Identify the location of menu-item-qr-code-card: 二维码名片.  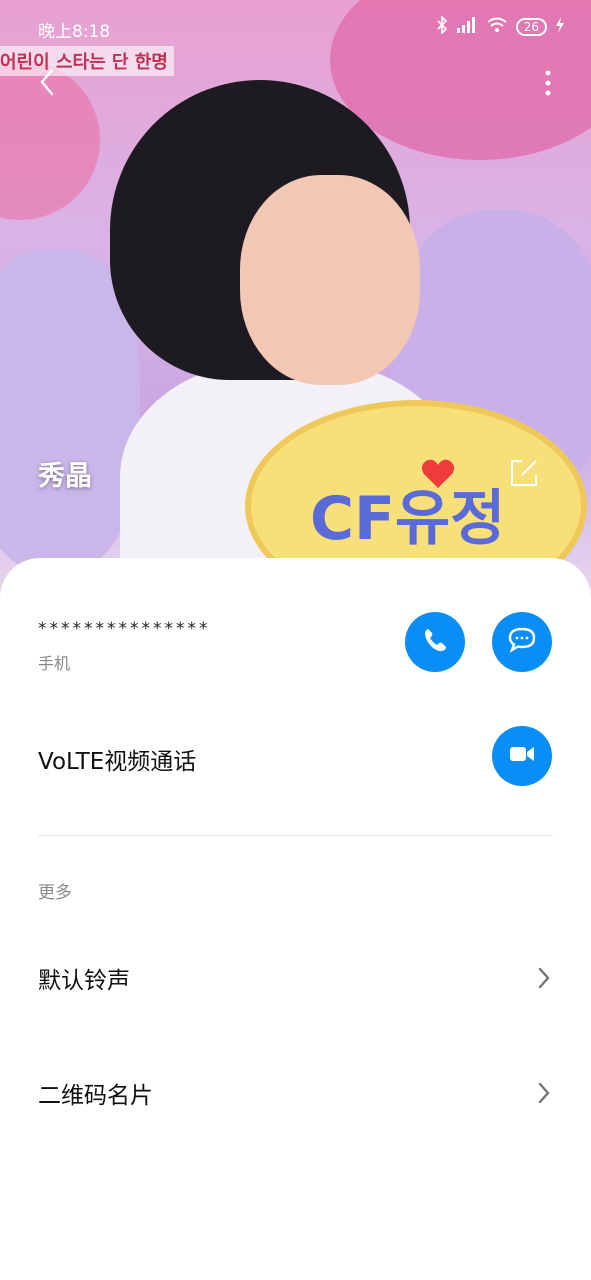
(295, 1093).